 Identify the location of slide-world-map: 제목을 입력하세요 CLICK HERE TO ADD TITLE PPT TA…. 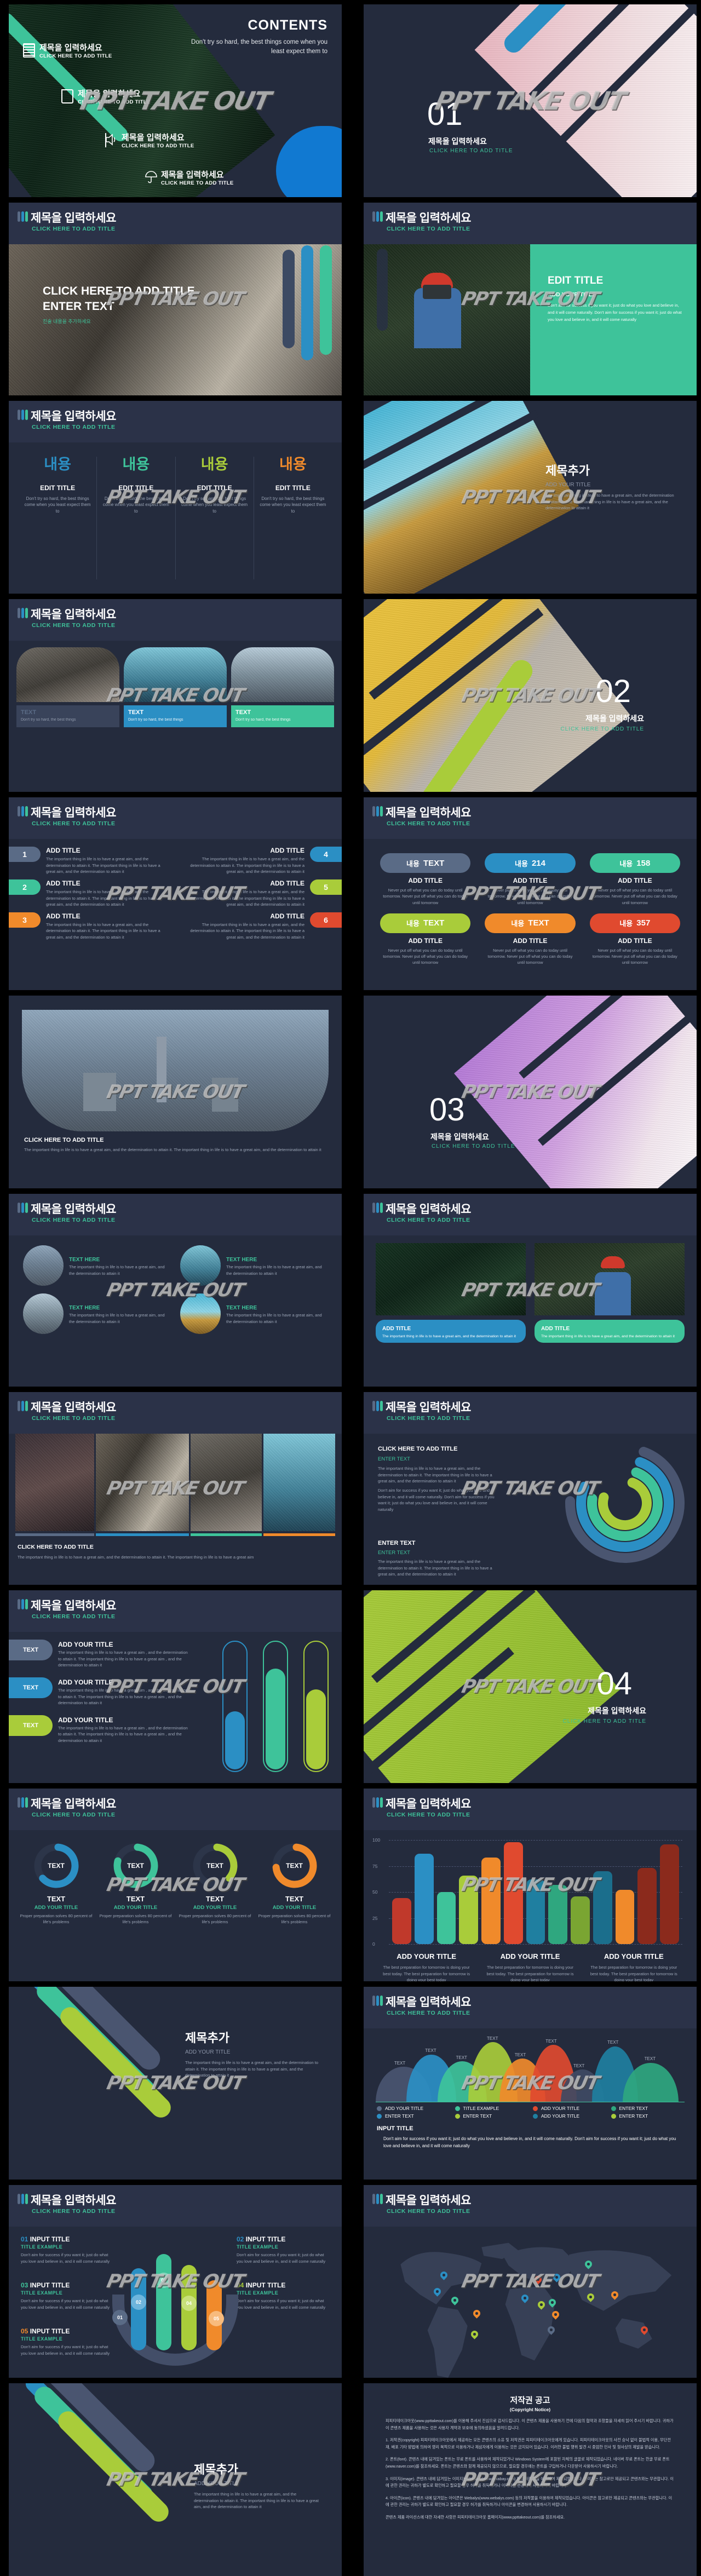
(530, 2282).